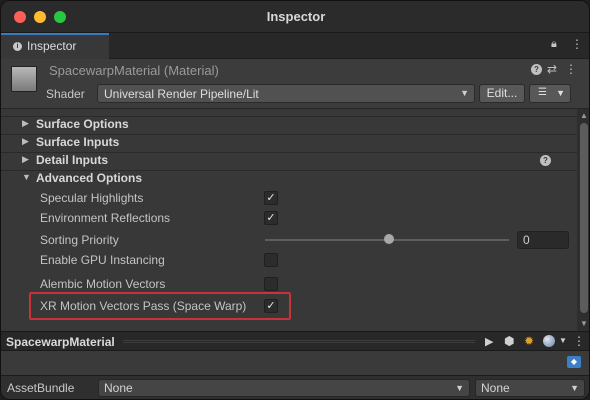 The height and width of the screenshot is (400, 590). I want to click on mesh-icon: ⬢, so click(509, 341).